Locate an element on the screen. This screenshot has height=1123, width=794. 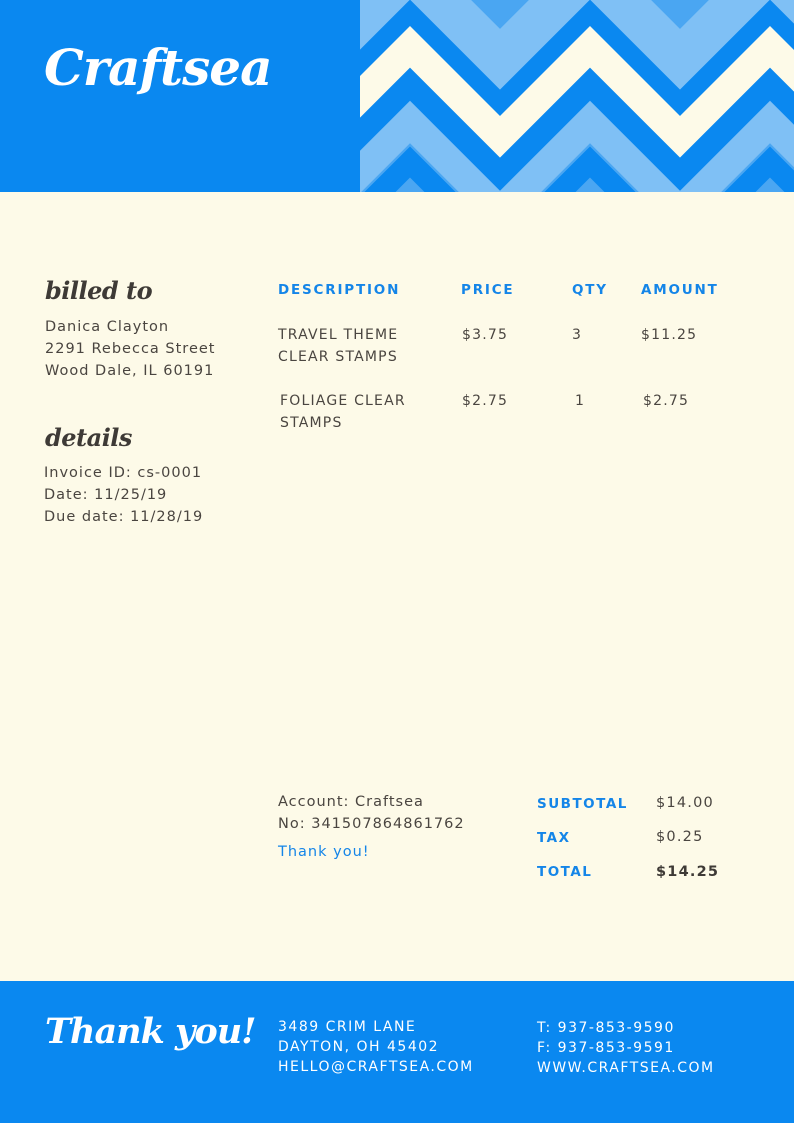
footer-thank-you: Thank you! is located at coordinates (151, 1031).